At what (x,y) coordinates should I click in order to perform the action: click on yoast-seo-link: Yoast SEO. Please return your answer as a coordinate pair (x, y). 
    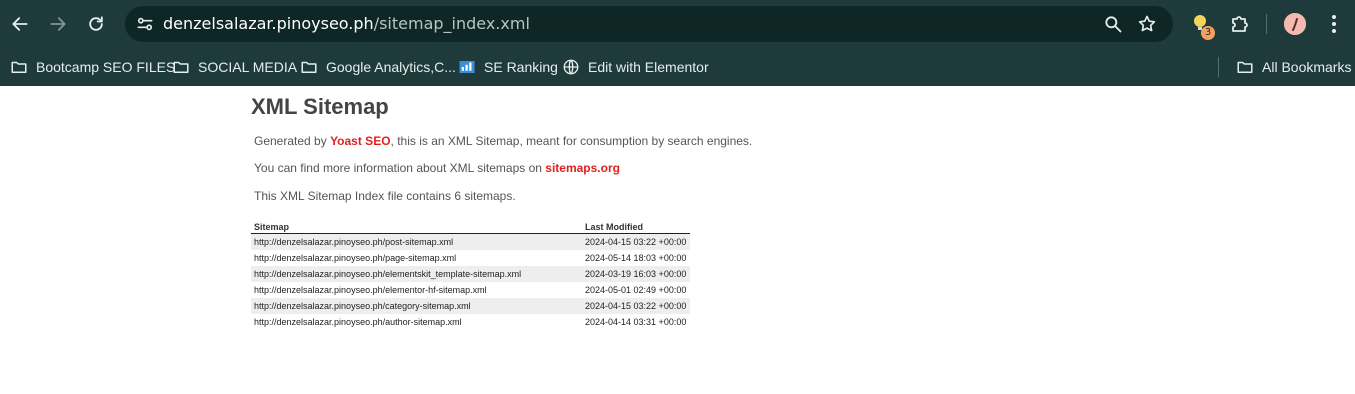
    Looking at the image, I should click on (360, 141).